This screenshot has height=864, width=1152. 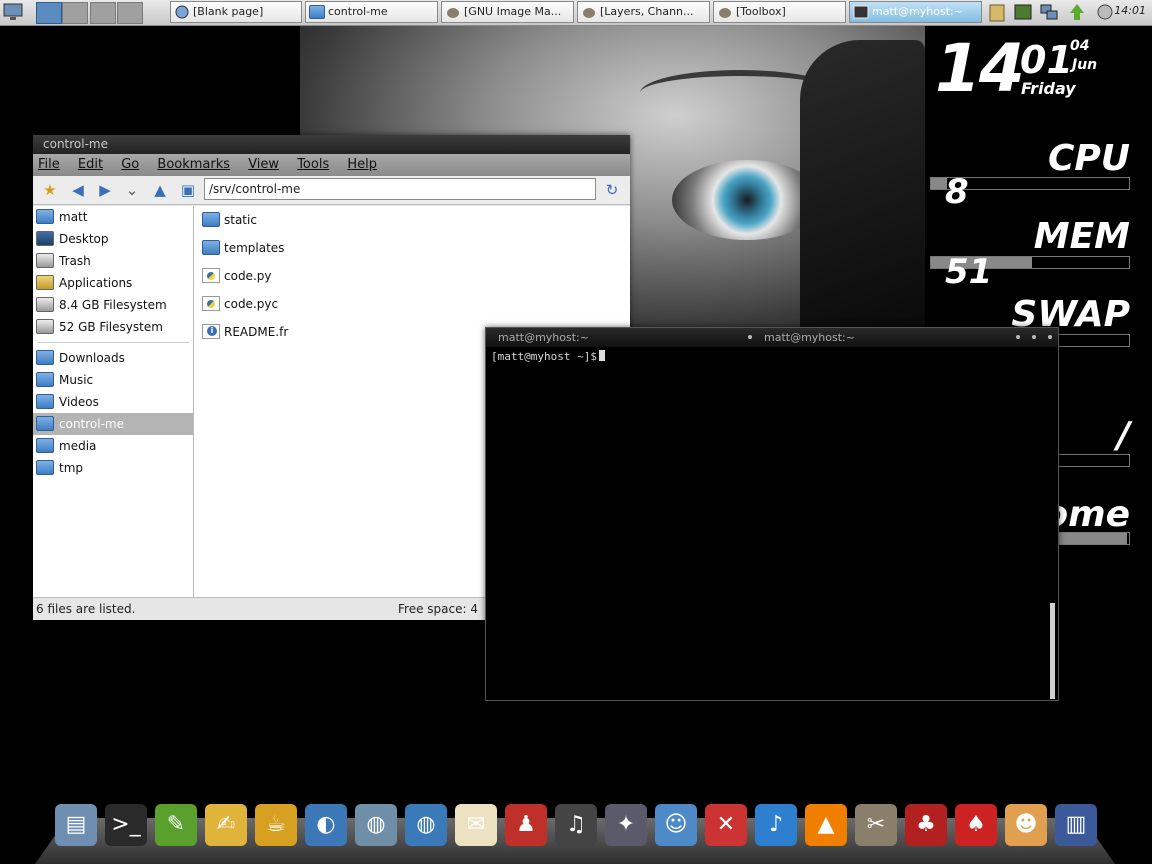 I want to click on terminal-titlebar: matt@myhost:~ matt@myhost:~, so click(x=772, y=337).